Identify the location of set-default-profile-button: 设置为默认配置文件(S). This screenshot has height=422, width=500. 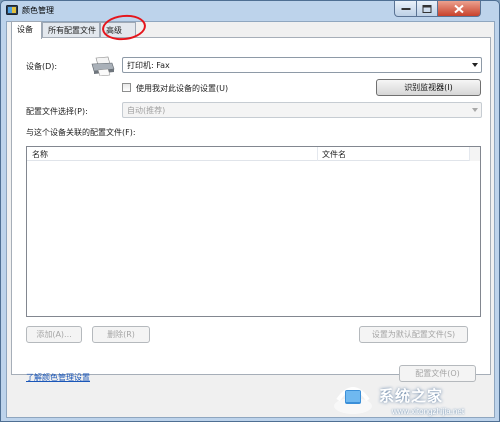
(413, 334).